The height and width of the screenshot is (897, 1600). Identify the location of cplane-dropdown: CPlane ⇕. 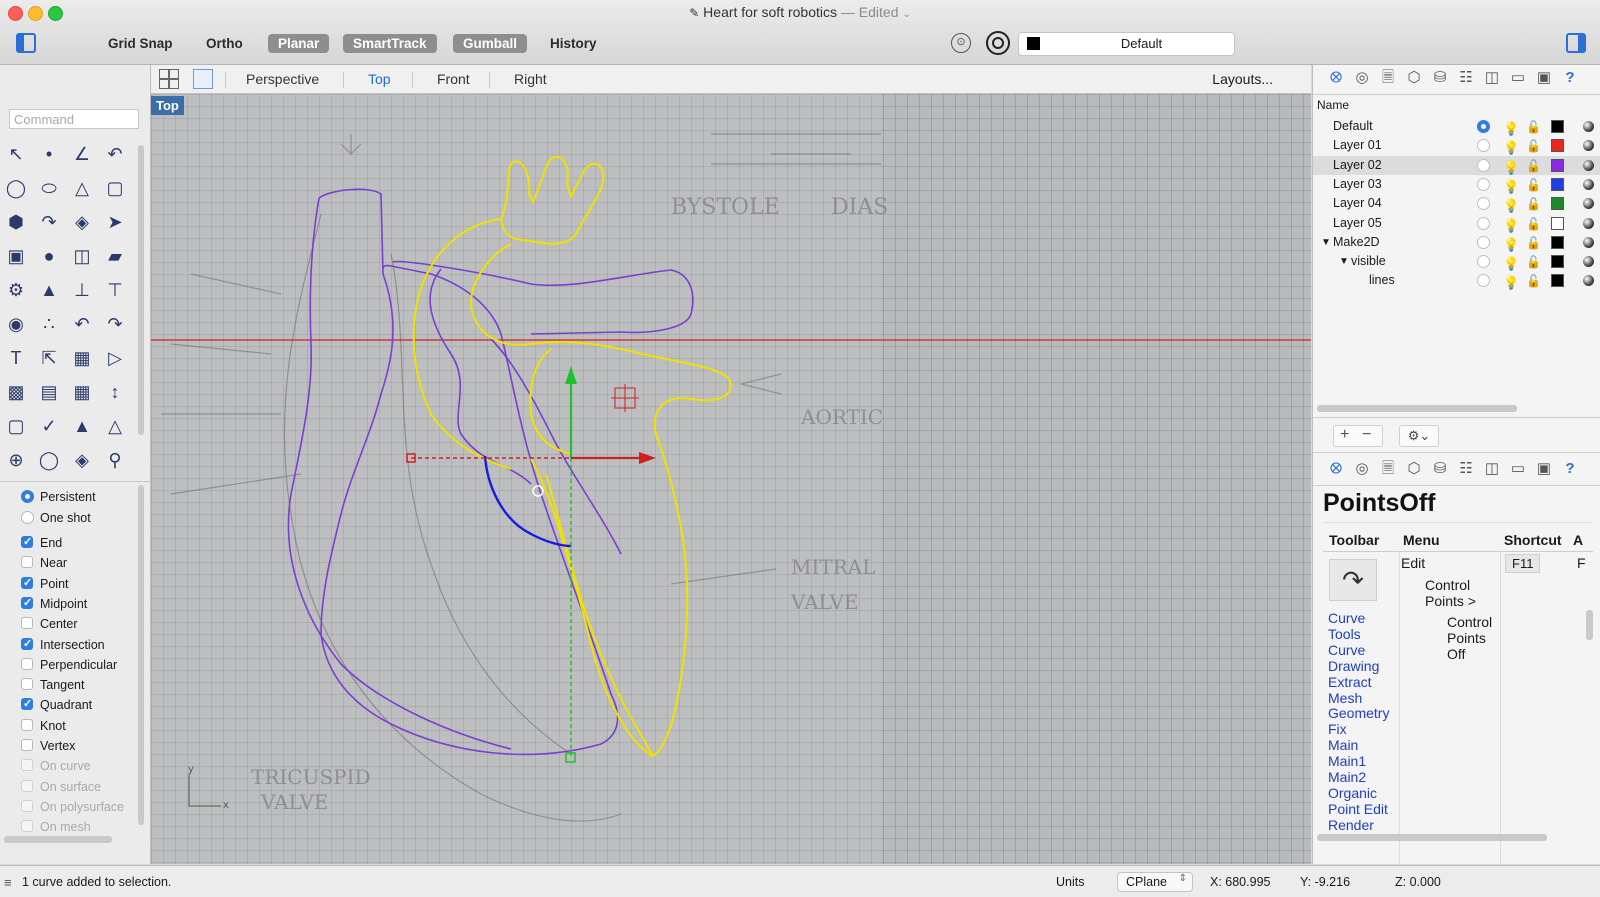
(1155, 882).